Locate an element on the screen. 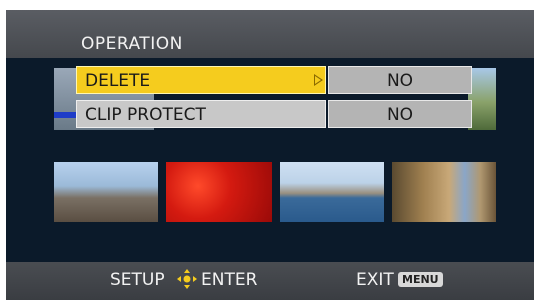  exit-label: EXIT is located at coordinates (375, 280).